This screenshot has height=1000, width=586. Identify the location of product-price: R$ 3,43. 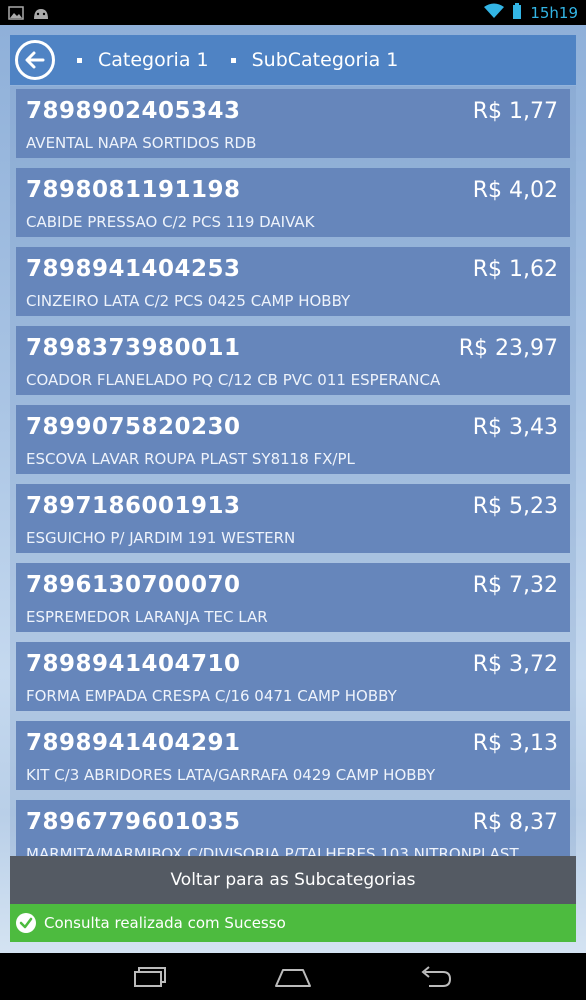
(515, 427).